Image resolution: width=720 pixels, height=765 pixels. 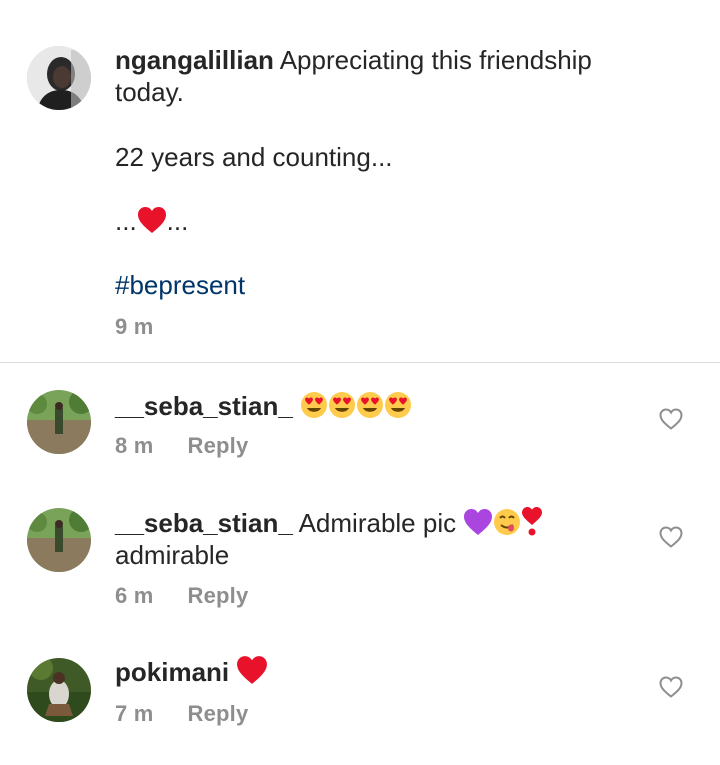 What do you see at coordinates (181, 446) in the screenshot?
I see `comment-meta: 8 m Reply` at bounding box center [181, 446].